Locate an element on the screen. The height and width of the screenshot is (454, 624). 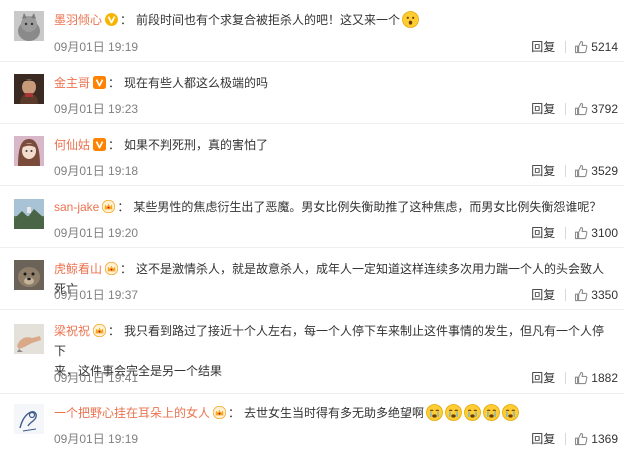
comment-actions: 回复 3350 is located at coordinates (574, 295).